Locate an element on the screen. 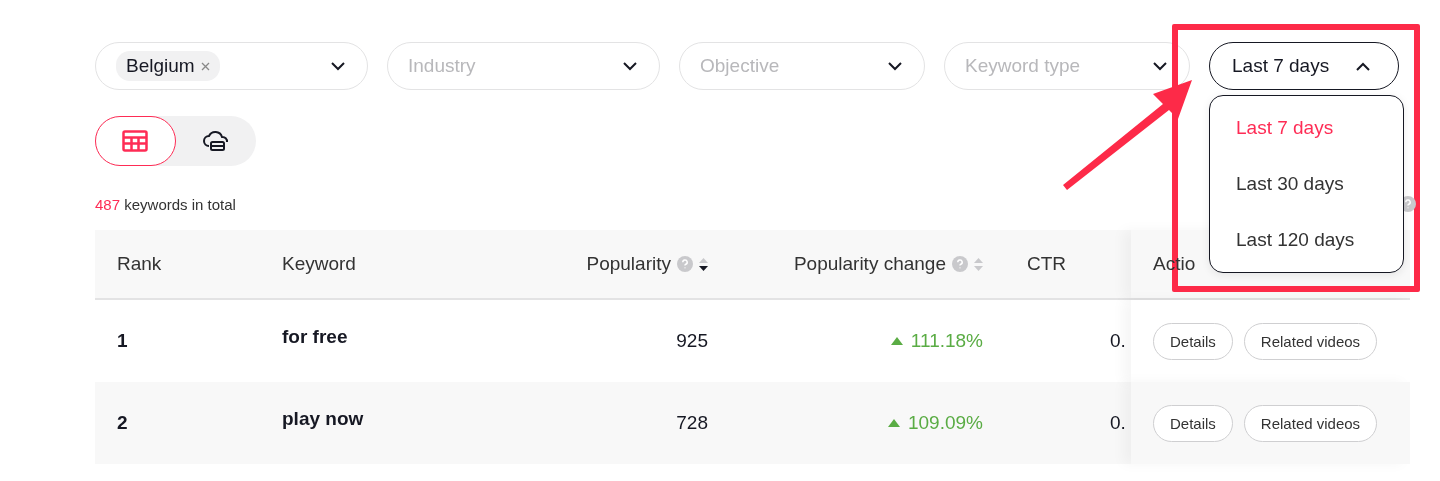 The image size is (1440, 481). menu-option: Last 7 days is located at coordinates (1306, 128).